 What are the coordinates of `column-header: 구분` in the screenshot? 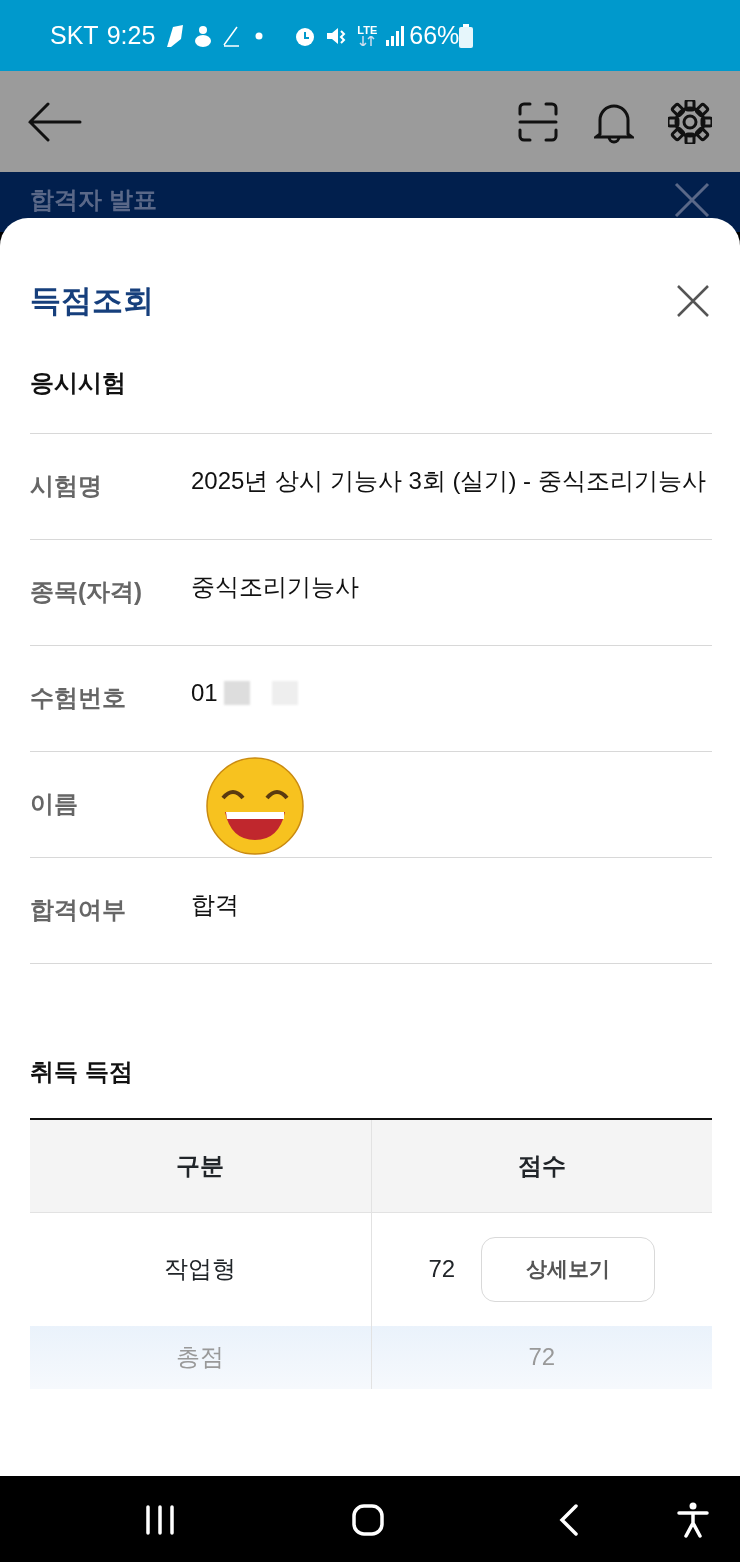 It's located at (201, 1166).